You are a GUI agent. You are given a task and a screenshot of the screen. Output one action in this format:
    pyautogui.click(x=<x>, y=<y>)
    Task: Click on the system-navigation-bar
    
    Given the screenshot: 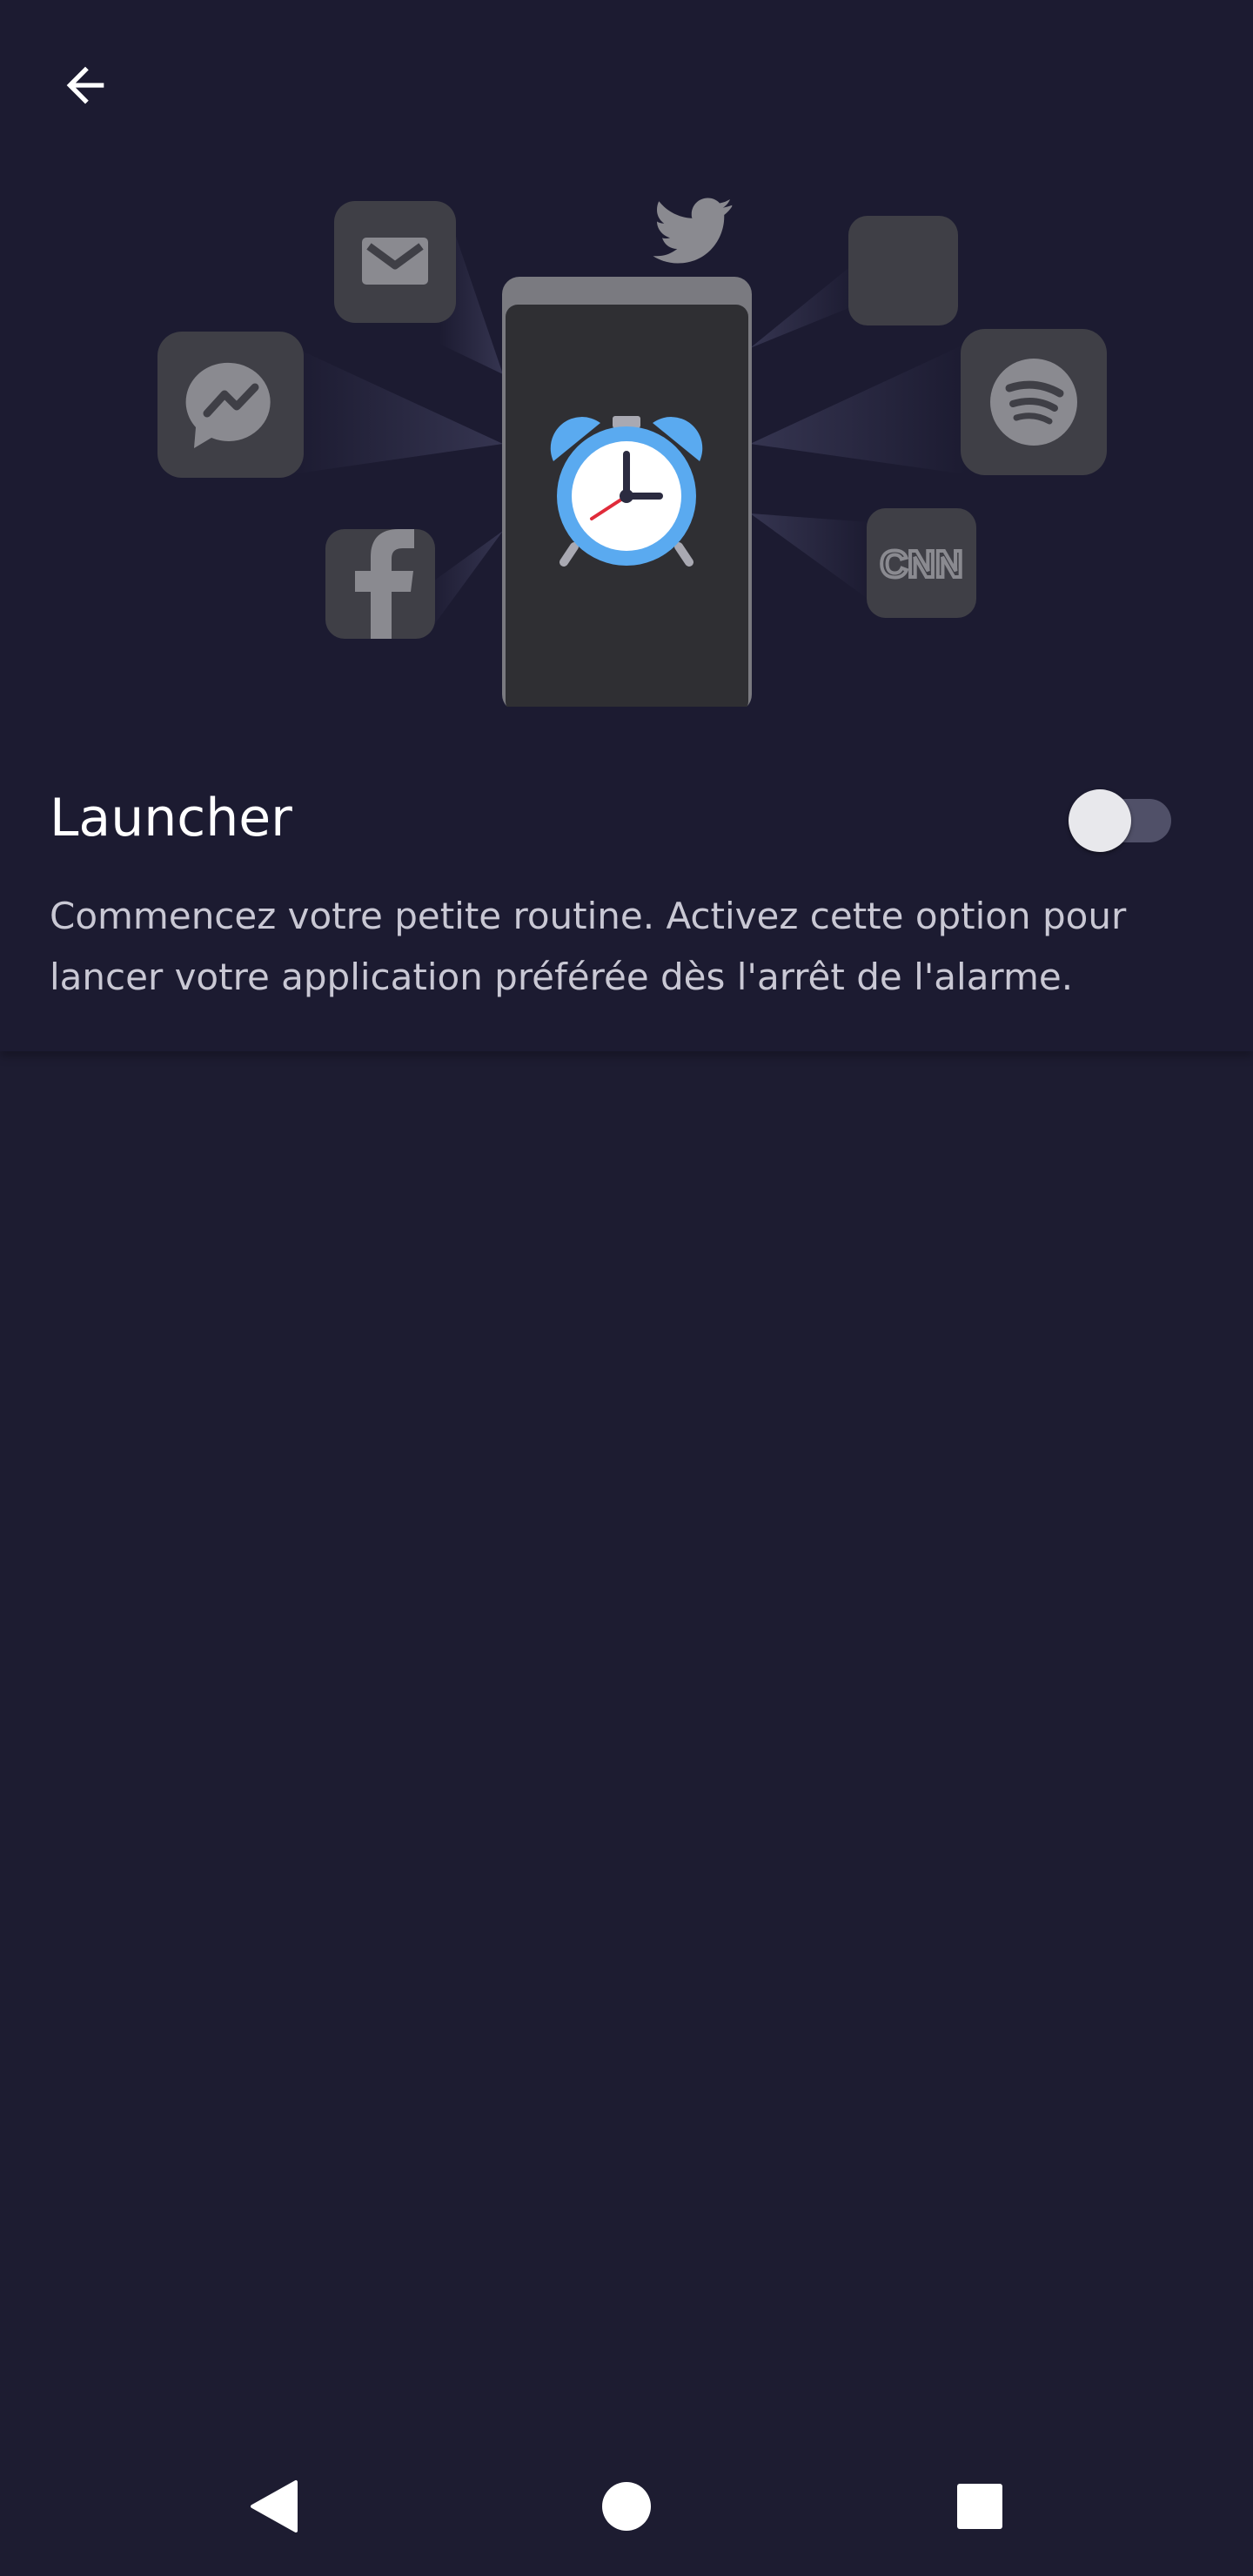 What is the action you would take?
    pyautogui.click(x=626, y=2506)
    